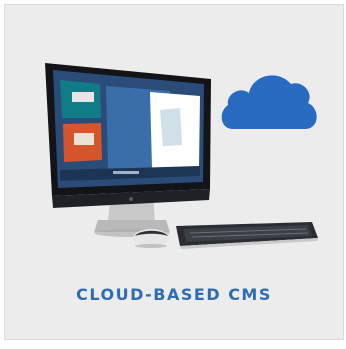  I want to click on cloud-icon, so click(269, 102).